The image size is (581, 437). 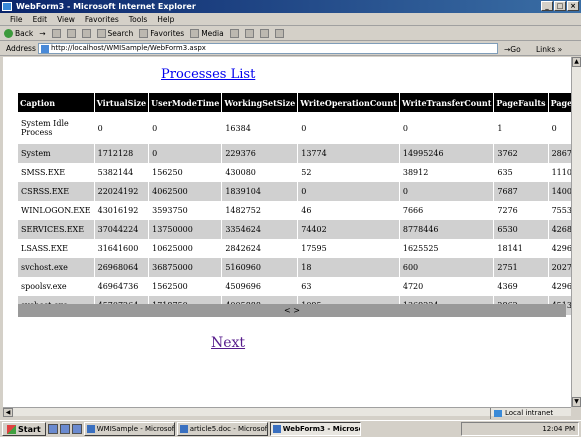 What do you see at coordinates (260, 128) in the screenshot?
I see `table-cell: 16384` at bounding box center [260, 128].